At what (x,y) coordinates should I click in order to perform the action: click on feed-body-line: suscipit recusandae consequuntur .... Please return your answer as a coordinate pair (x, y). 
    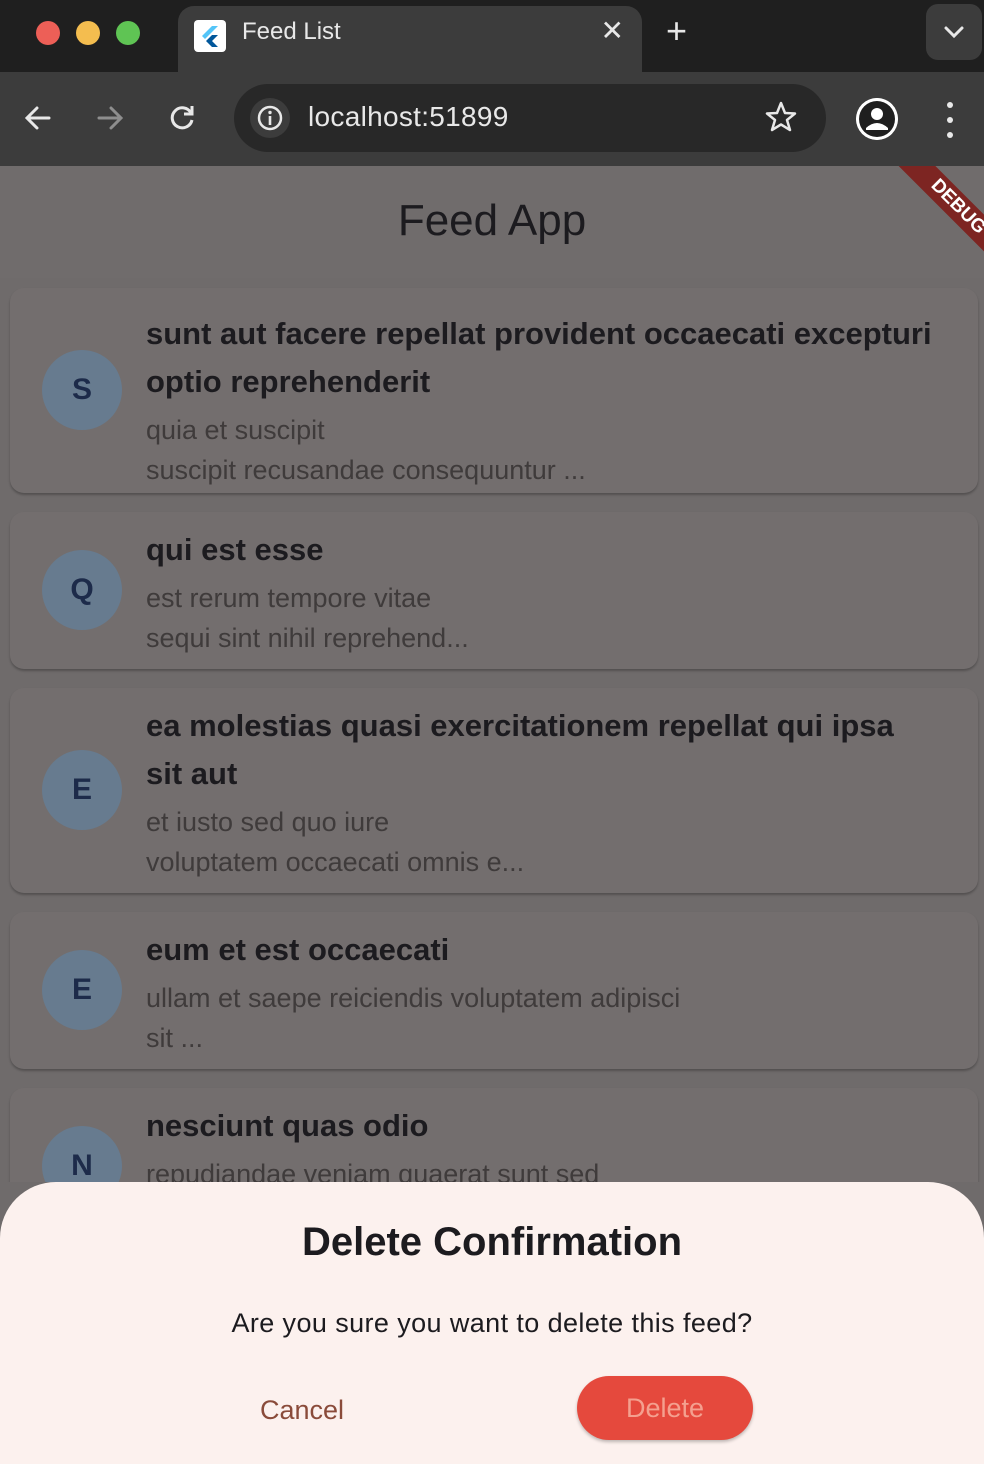
    Looking at the image, I should click on (366, 470).